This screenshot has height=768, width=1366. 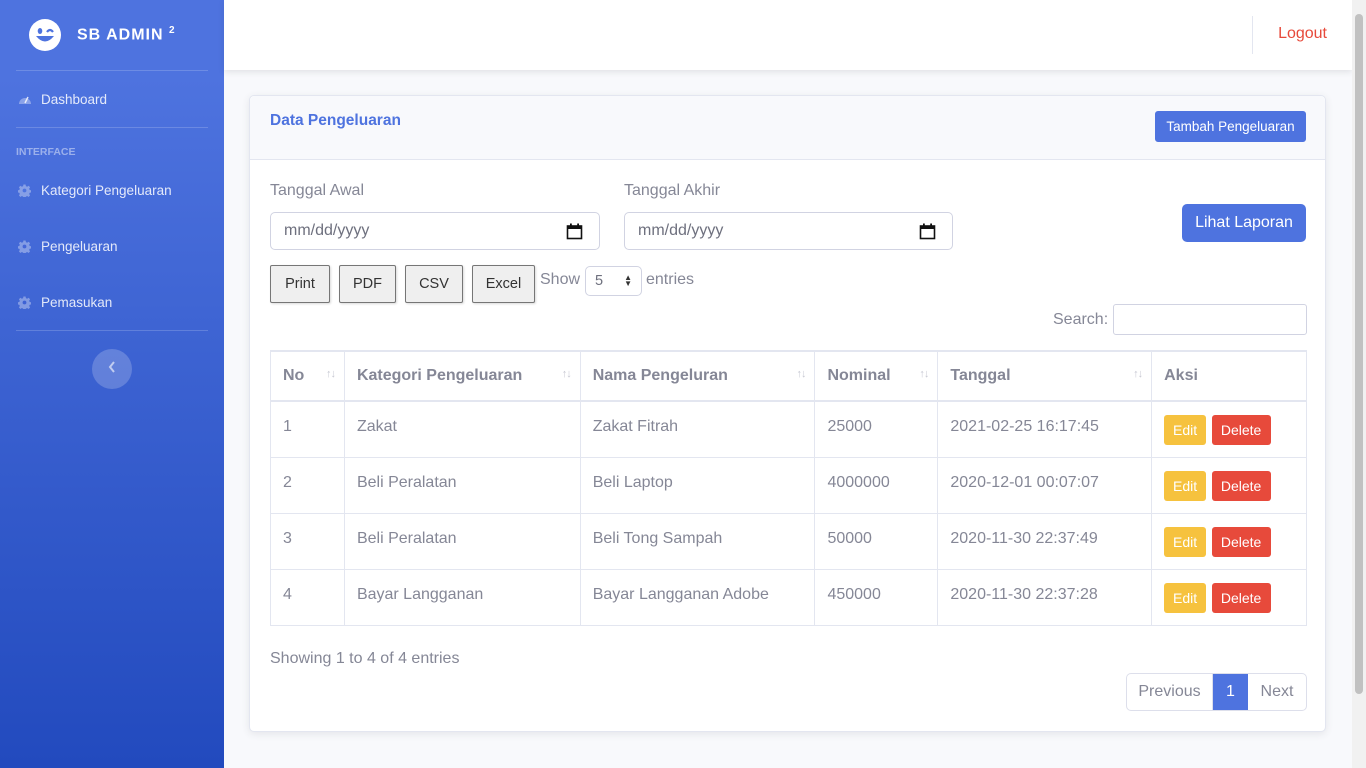 I want to click on brand-text: SB ADMIN 2, so click(x=126, y=34).